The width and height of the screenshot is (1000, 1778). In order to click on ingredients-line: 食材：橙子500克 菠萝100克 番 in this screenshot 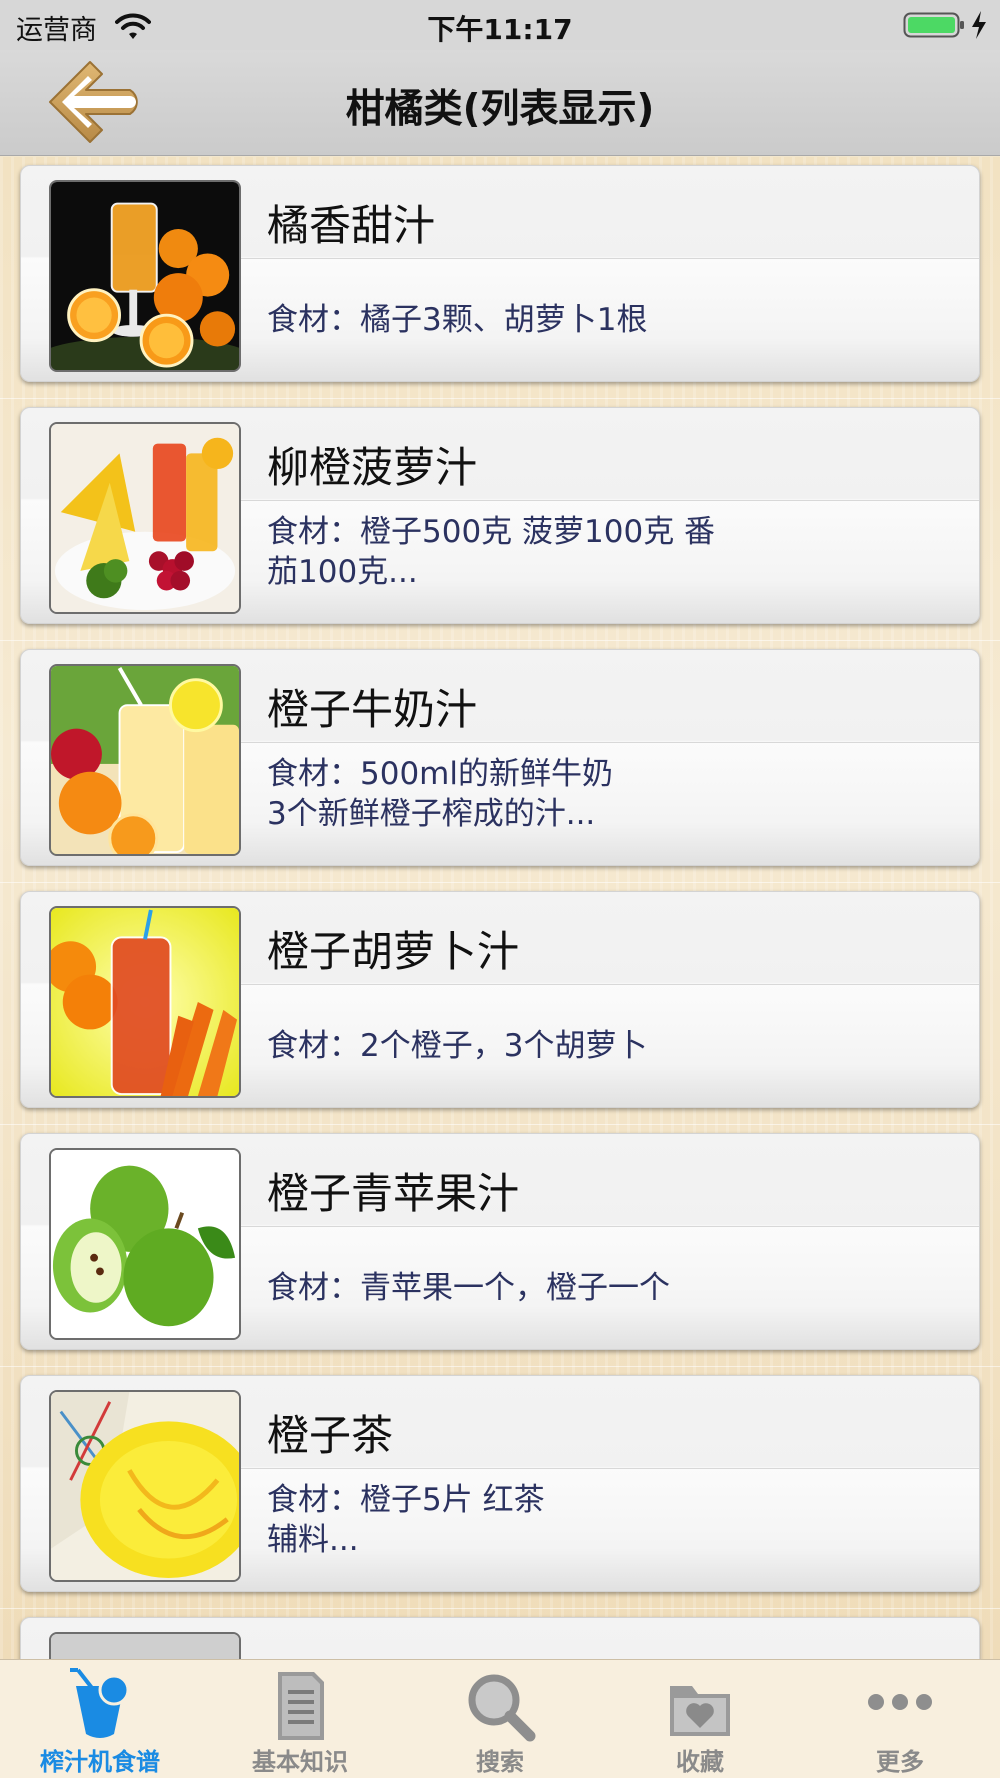, I will do `click(491, 532)`.